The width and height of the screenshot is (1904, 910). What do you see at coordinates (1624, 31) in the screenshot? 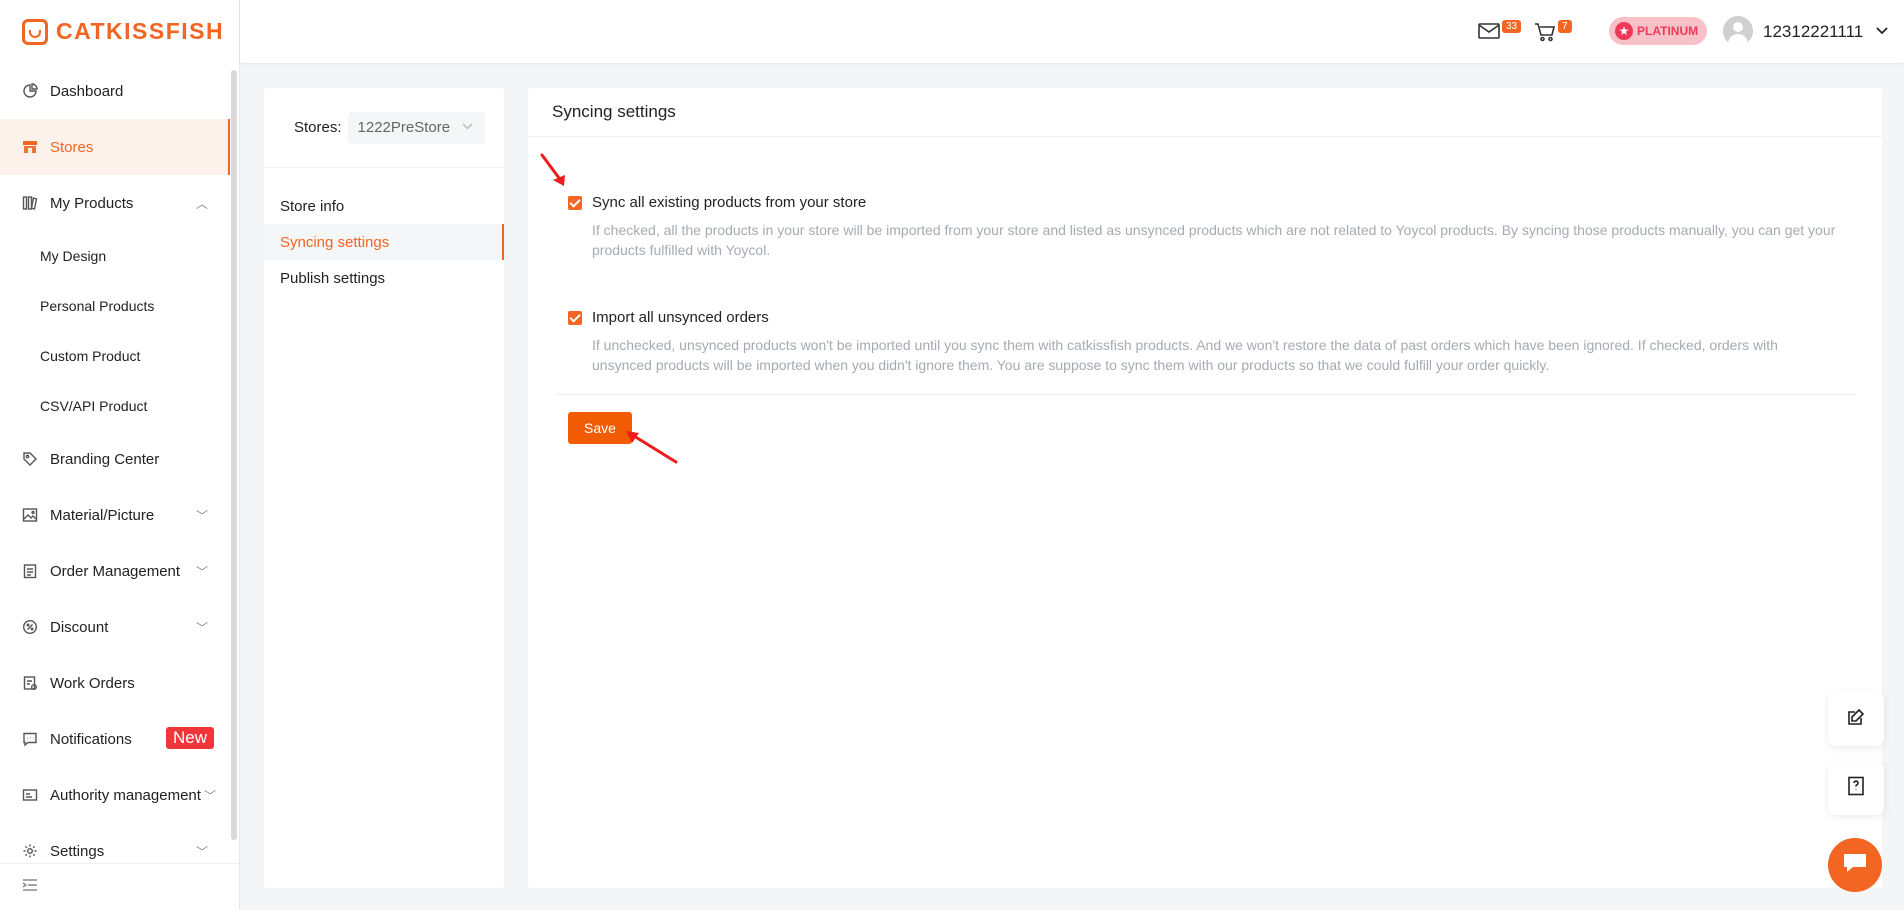
I see `star-icon: ★` at bounding box center [1624, 31].